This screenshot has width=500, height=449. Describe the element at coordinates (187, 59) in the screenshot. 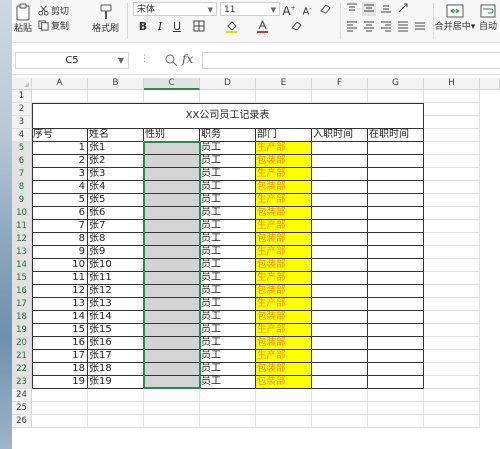

I see `function-button: fx` at that location.